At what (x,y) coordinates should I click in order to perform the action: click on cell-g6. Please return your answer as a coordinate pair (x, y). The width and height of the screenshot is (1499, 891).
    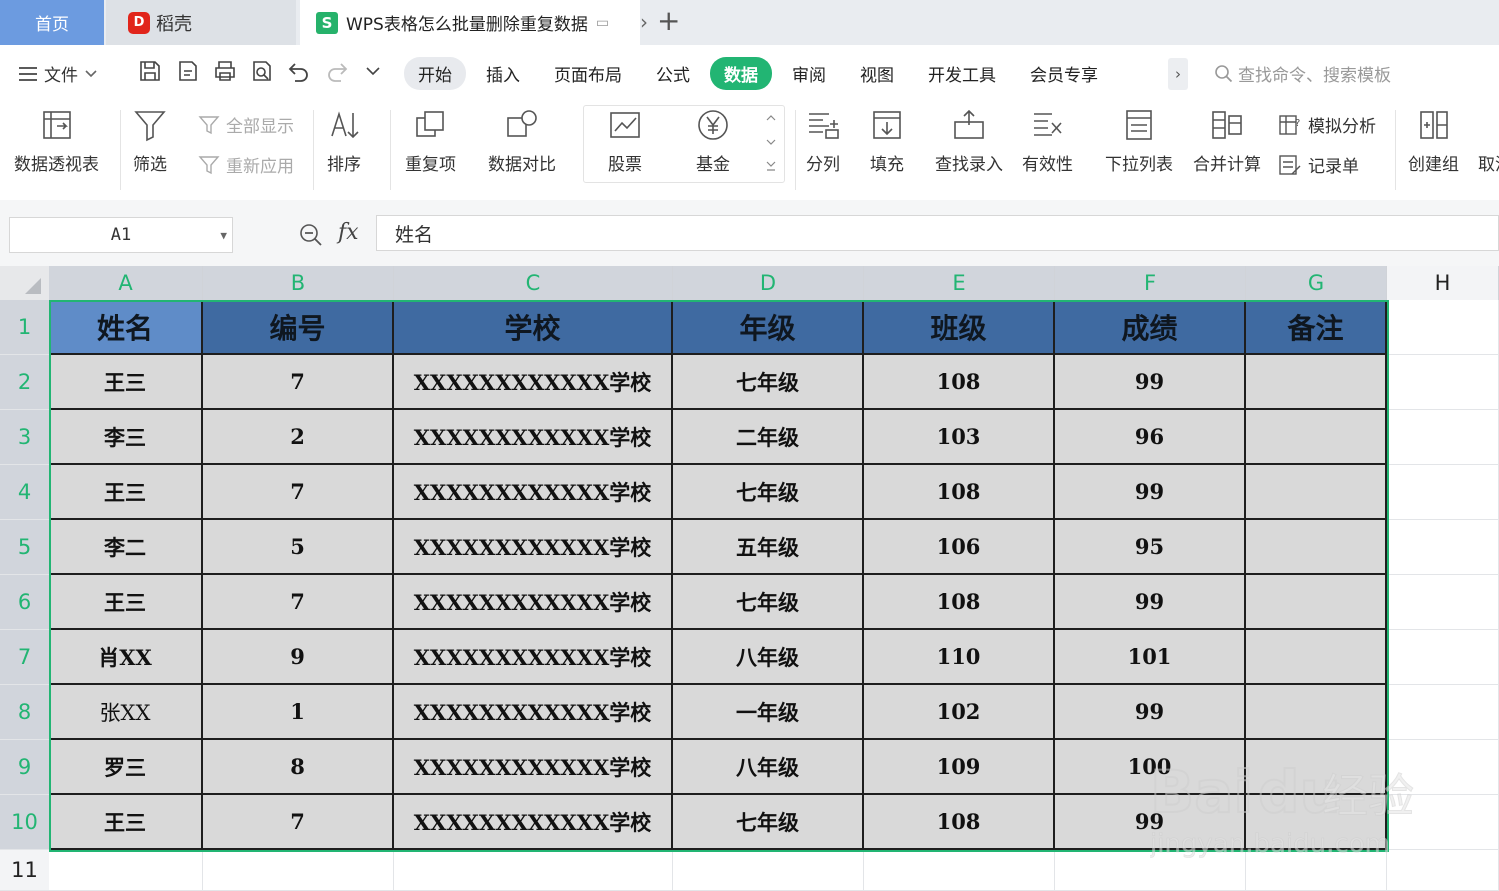
    Looking at the image, I should click on (1316, 602).